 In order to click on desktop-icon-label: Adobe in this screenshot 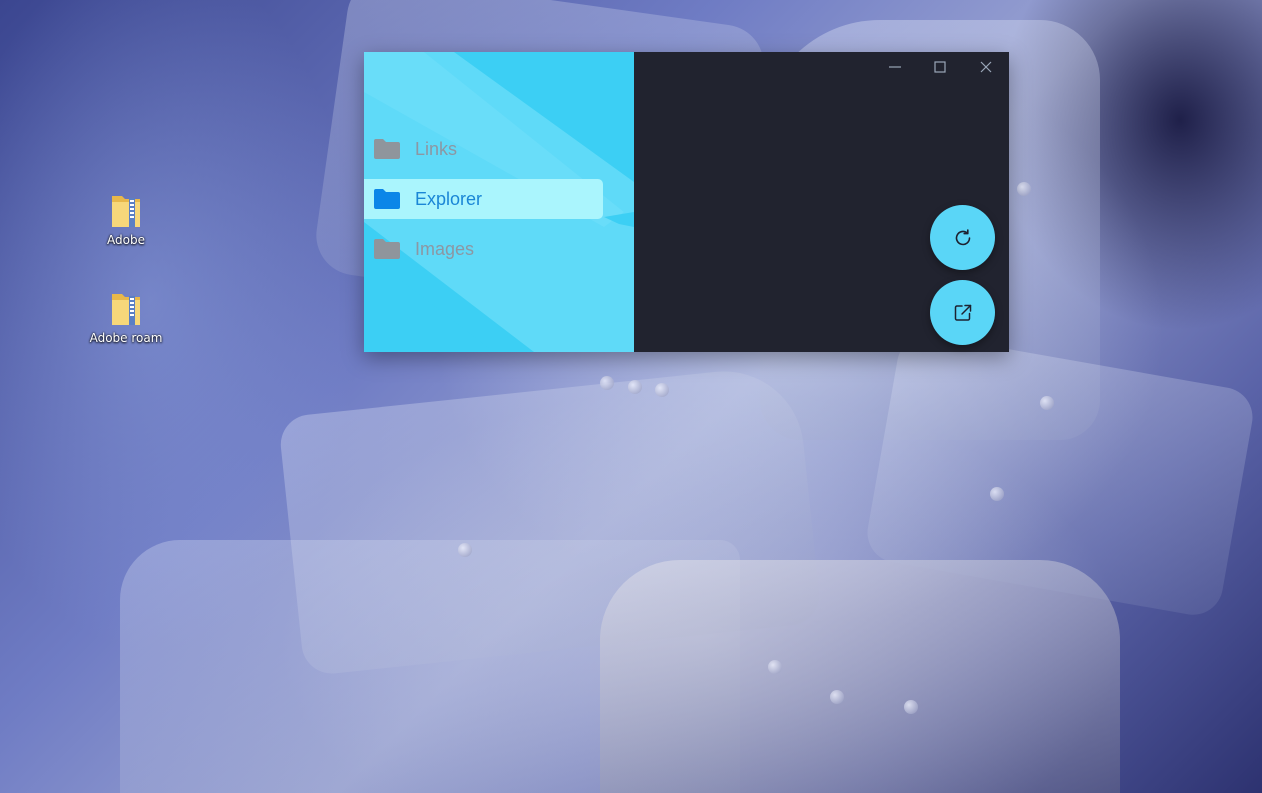, I will do `click(126, 240)`.